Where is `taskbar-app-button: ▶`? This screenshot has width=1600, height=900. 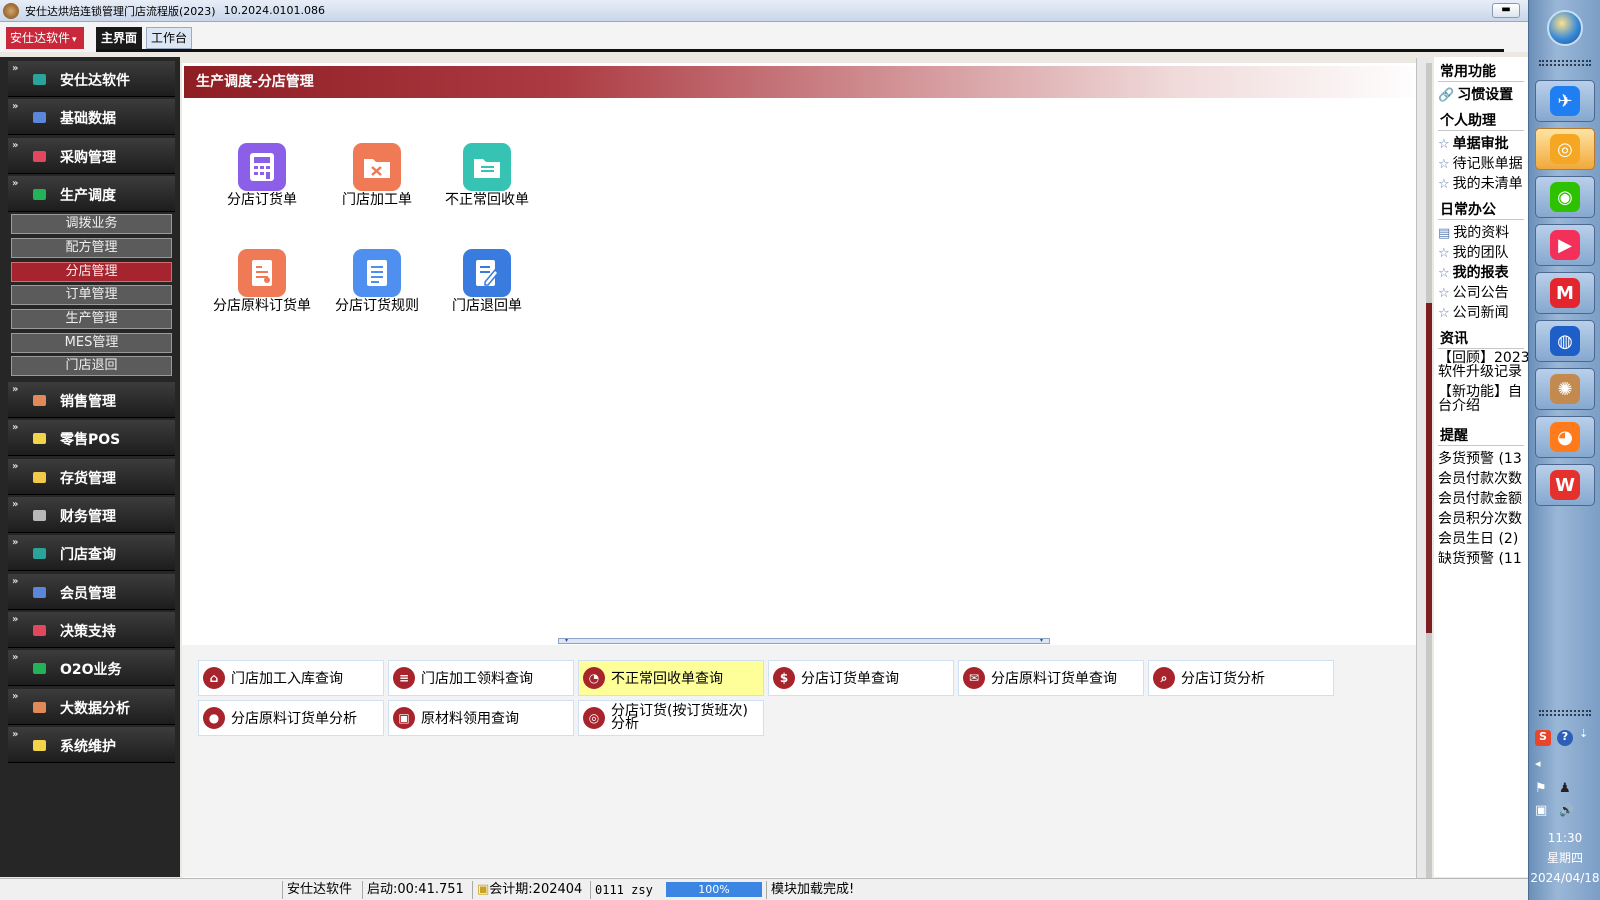 taskbar-app-button: ▶ is located at coordinates (1565, 245).